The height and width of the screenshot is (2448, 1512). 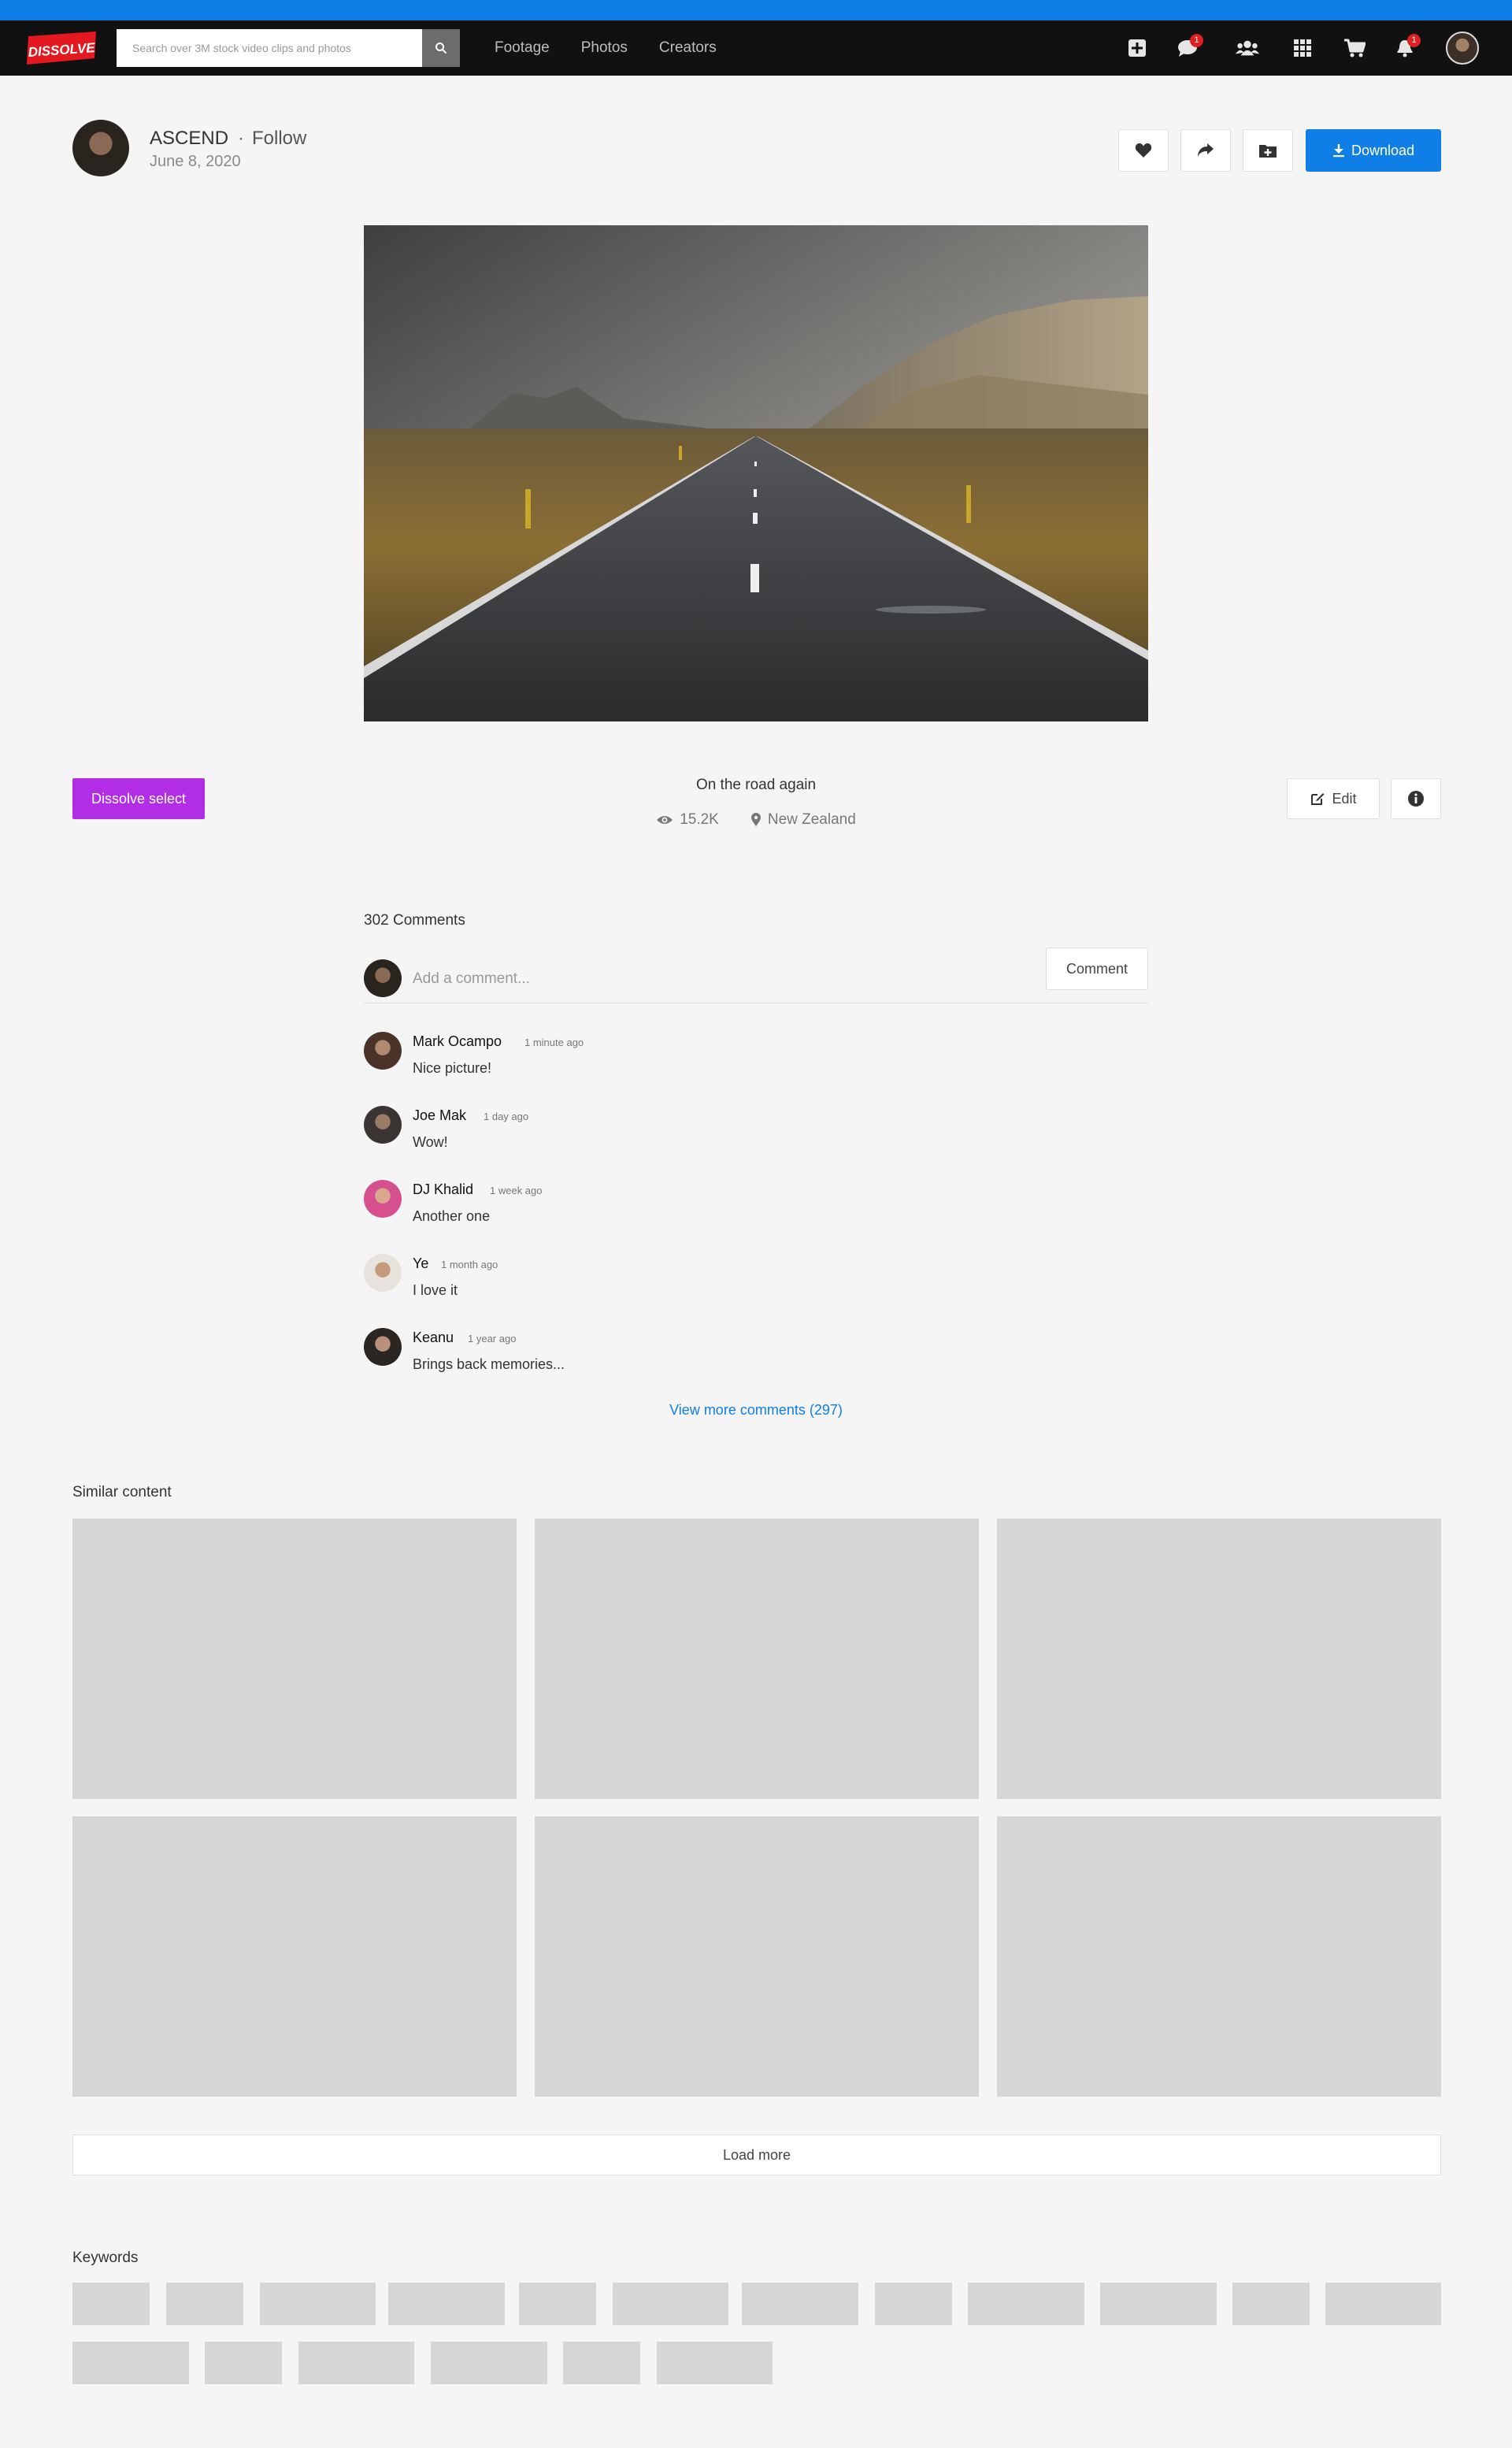 I want to click on add-to-collection-button, so click(x=1268, y=150).